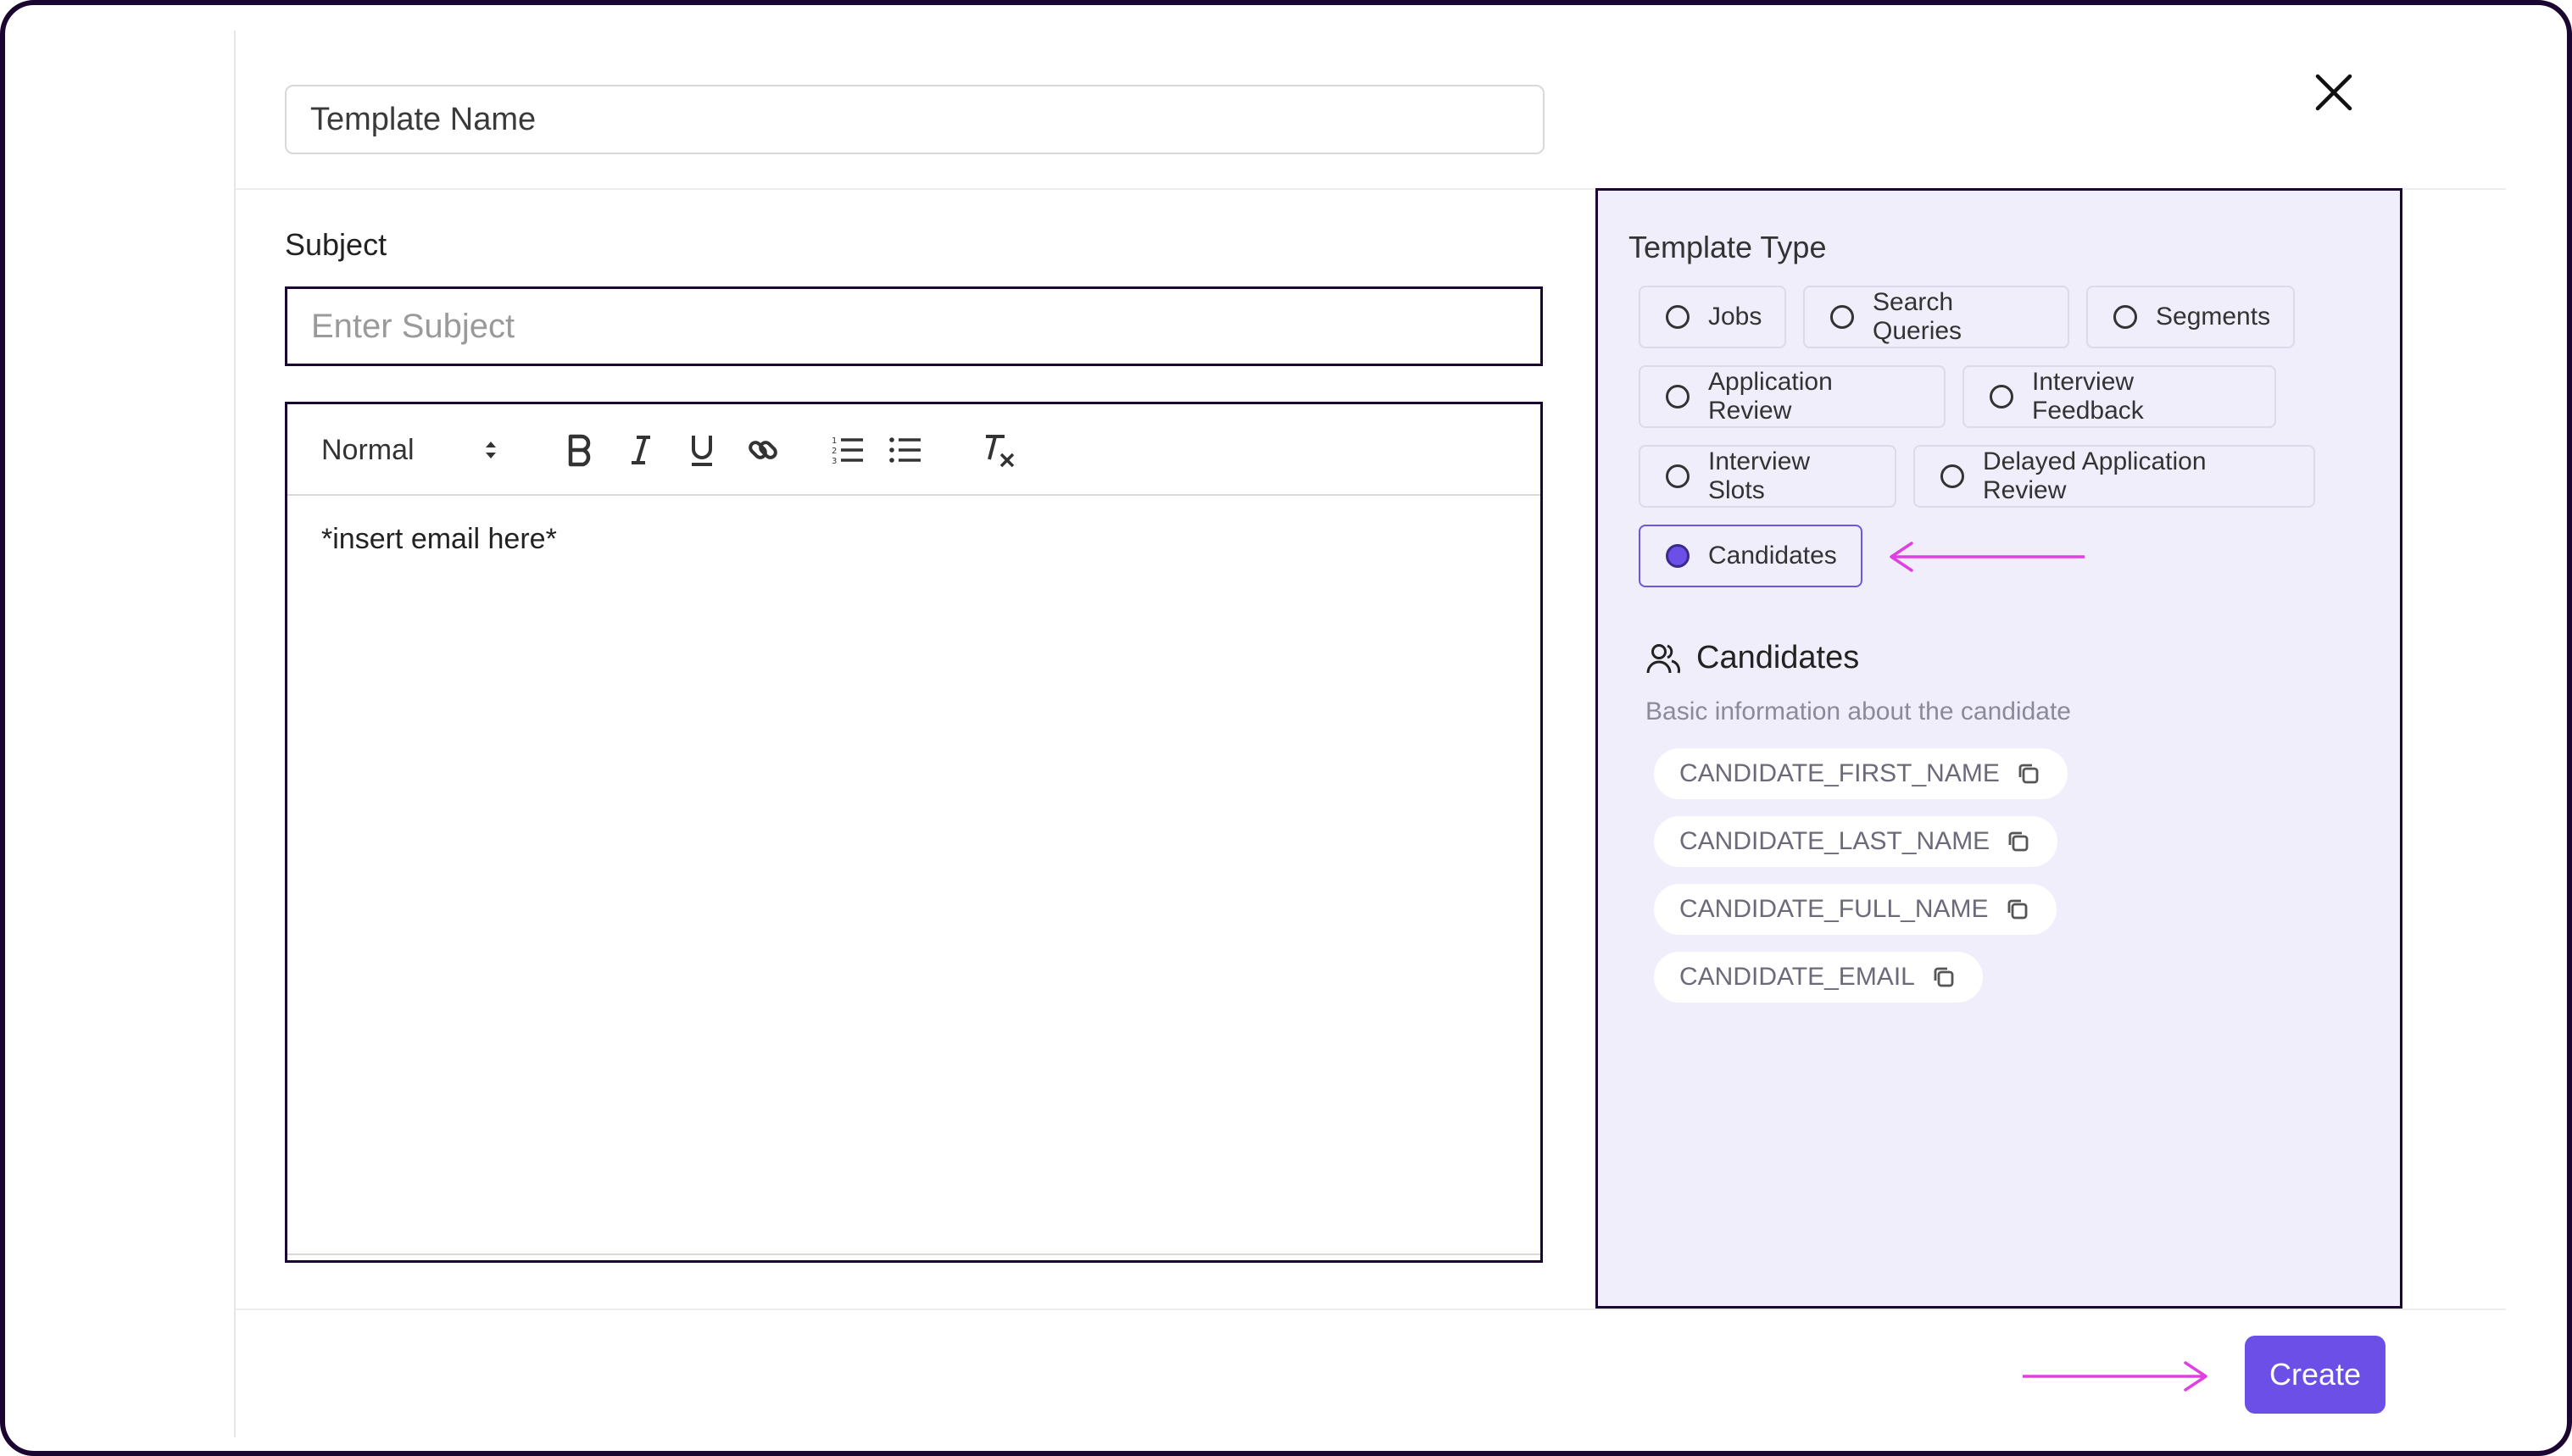 The image size is (2572, 1456). I want to click on subject-placeholder: Enter Subject, so click(413, 326).